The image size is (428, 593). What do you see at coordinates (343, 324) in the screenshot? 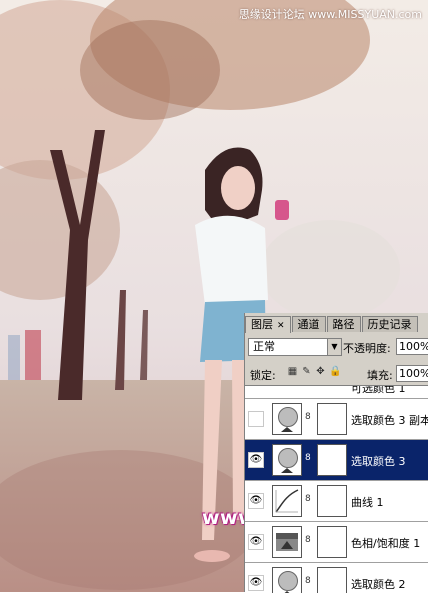
I see `tab-paths: 路径` at bounding box center [343, 324].